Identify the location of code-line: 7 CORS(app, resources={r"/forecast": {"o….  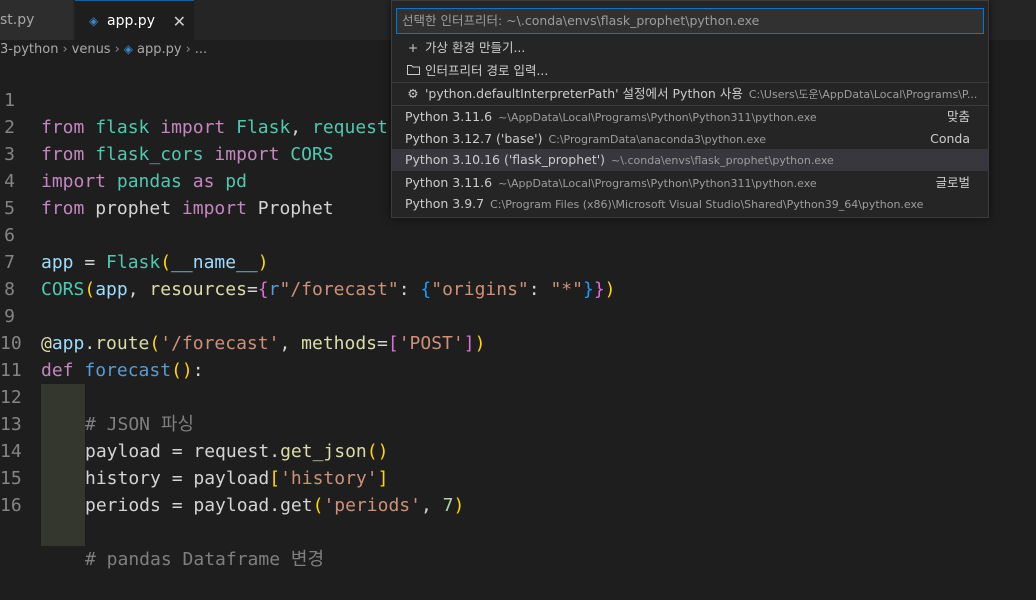
(518, 261).